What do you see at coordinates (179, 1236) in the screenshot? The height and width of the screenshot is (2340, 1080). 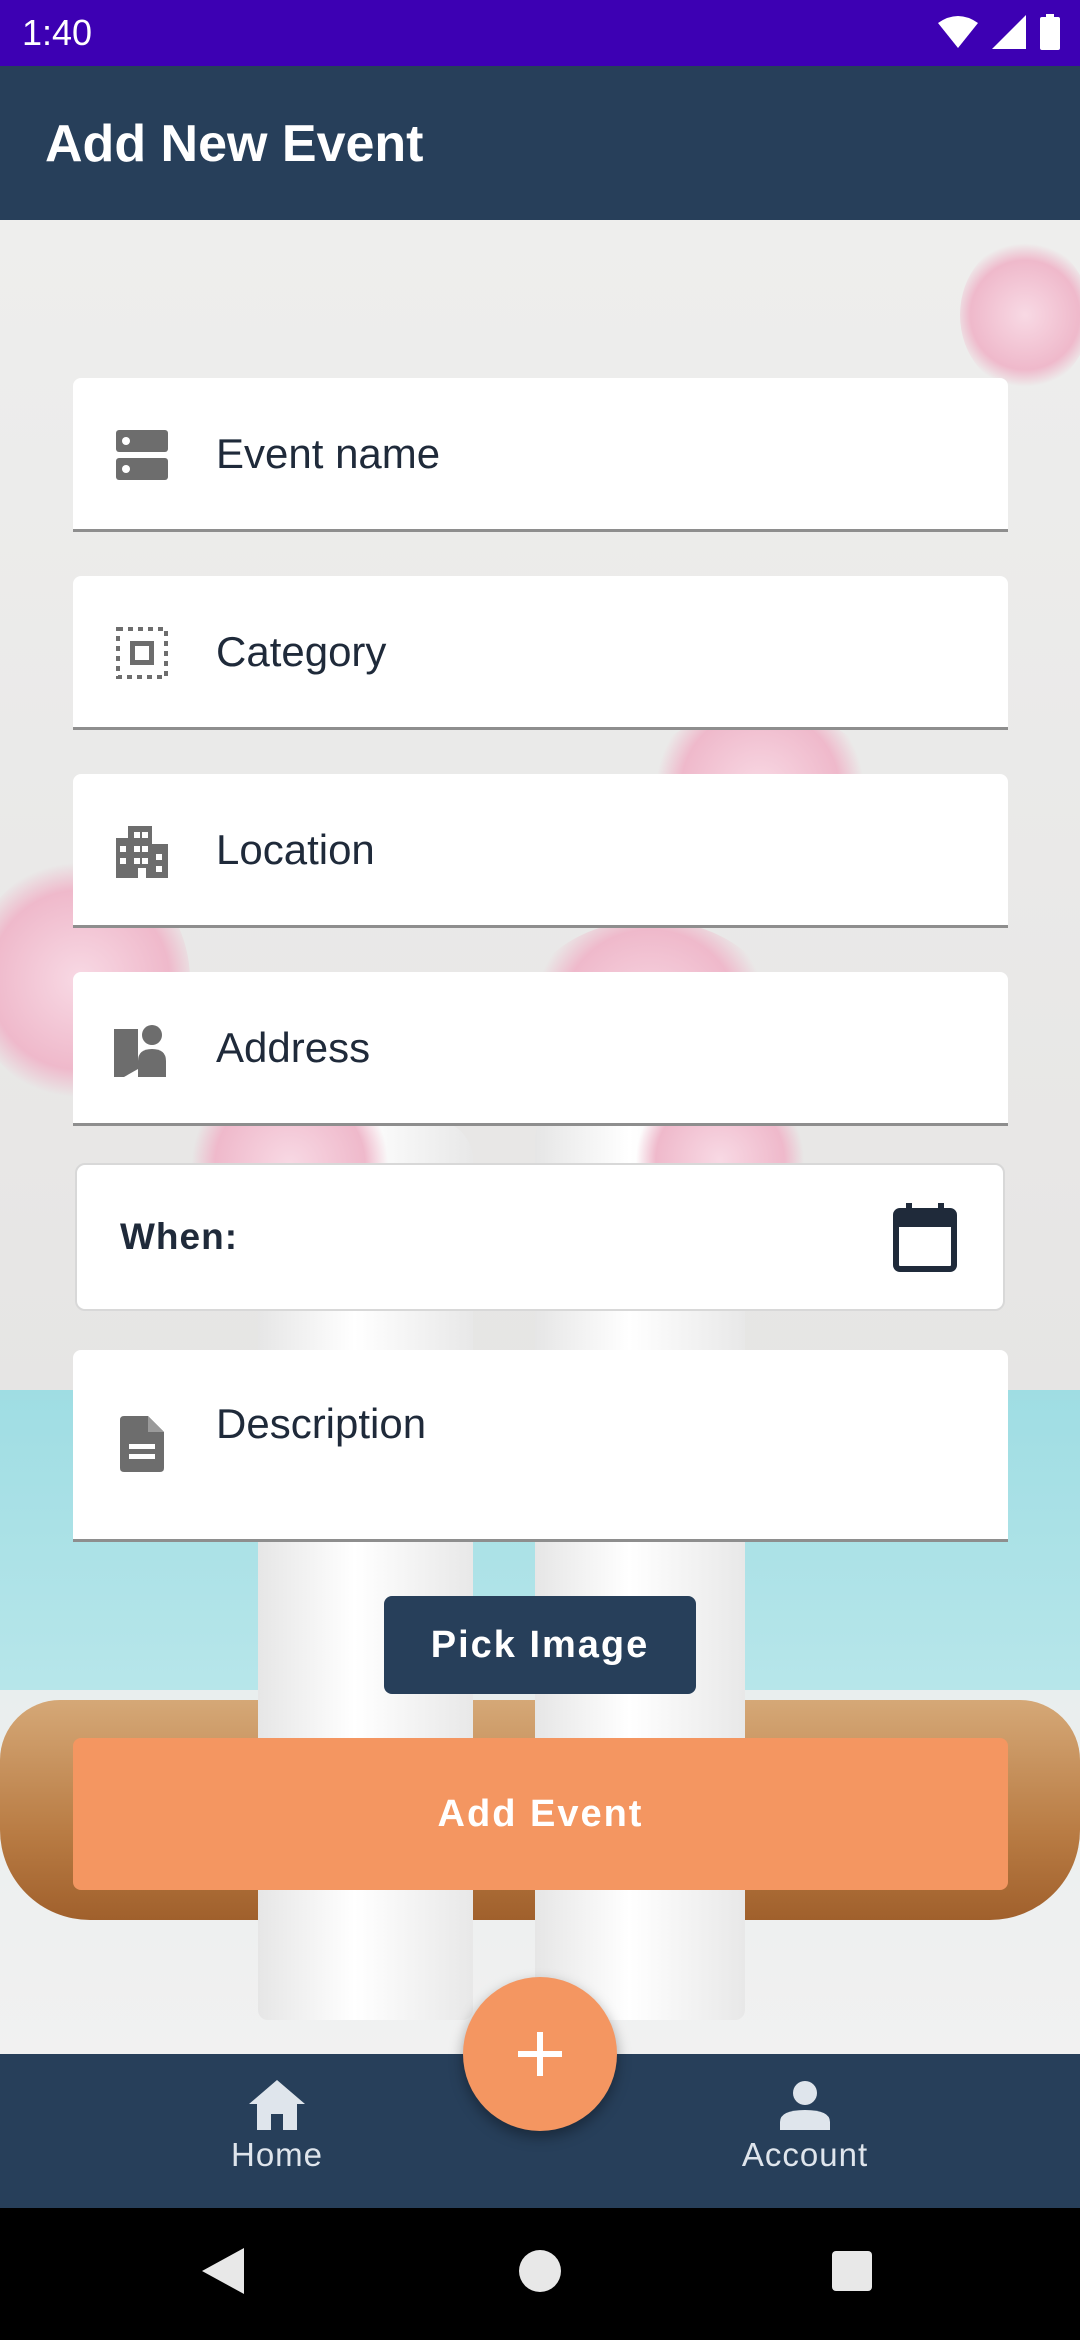 I see `when-label: When:` at bounding box center [179, 1236].